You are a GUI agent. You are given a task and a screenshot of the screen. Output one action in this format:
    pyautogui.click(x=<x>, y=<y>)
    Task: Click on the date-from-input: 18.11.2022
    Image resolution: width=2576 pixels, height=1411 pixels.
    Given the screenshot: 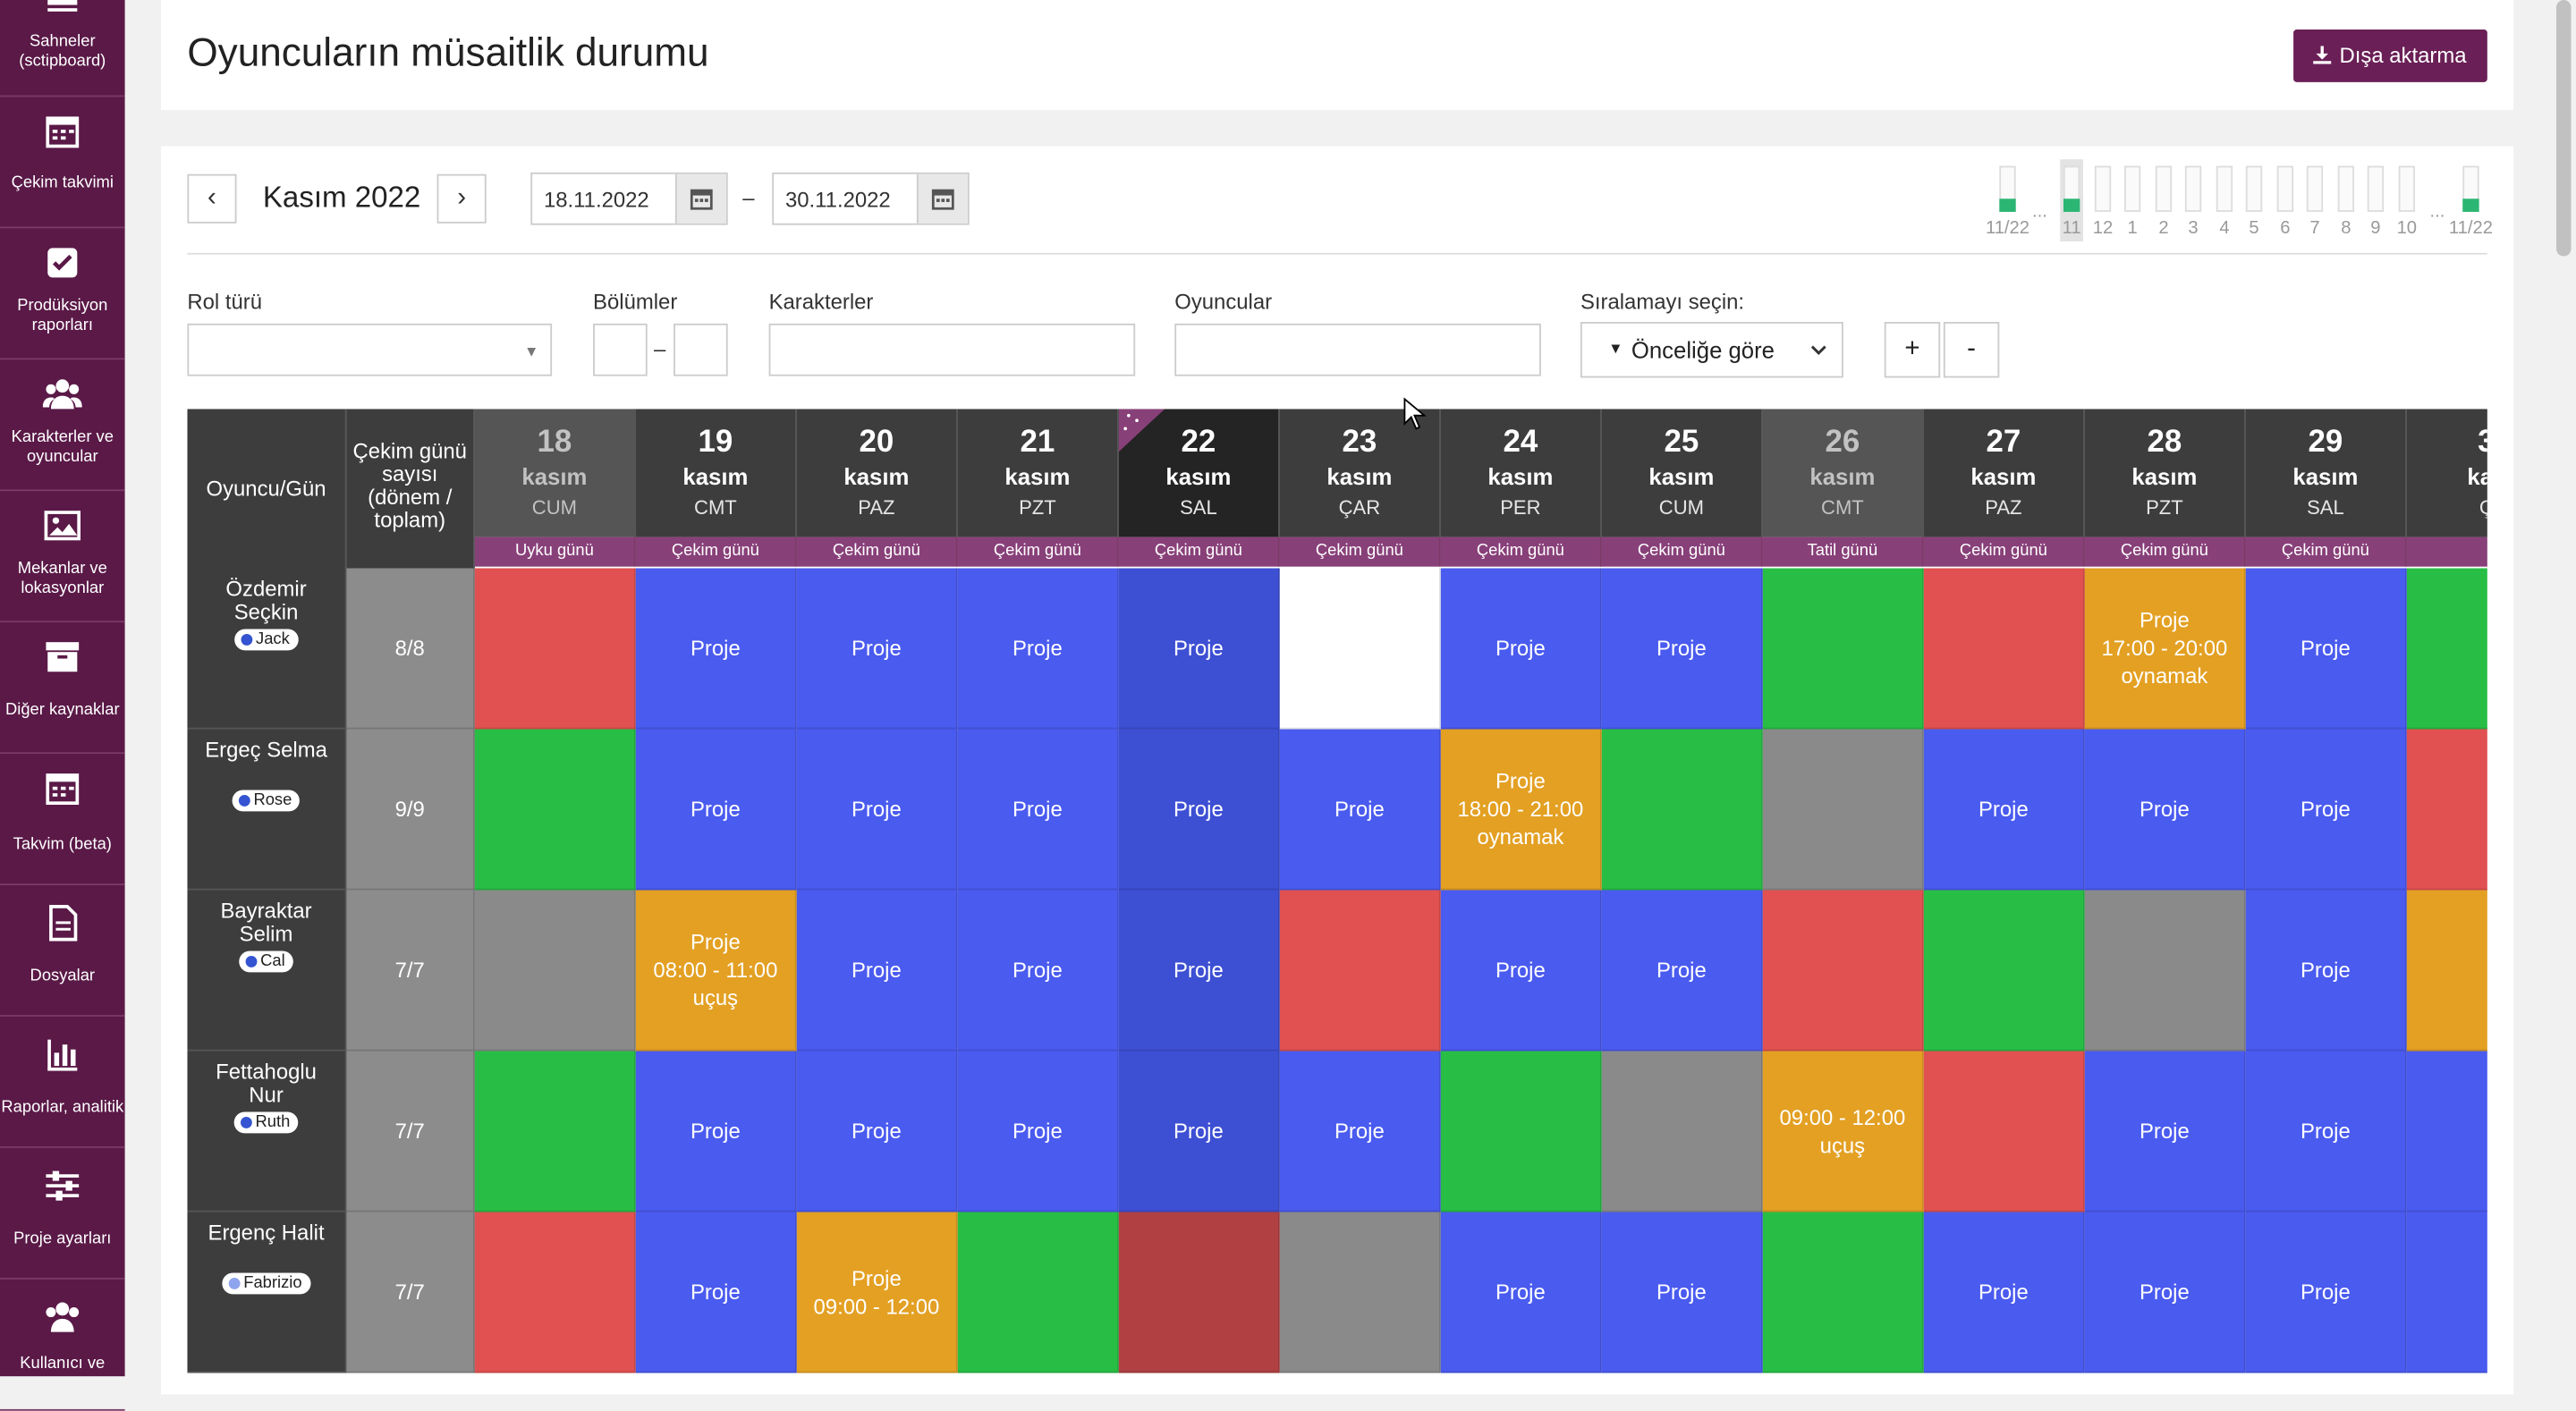 What is the action you would take?
    pyautogui.click(x=629, y=198)
    